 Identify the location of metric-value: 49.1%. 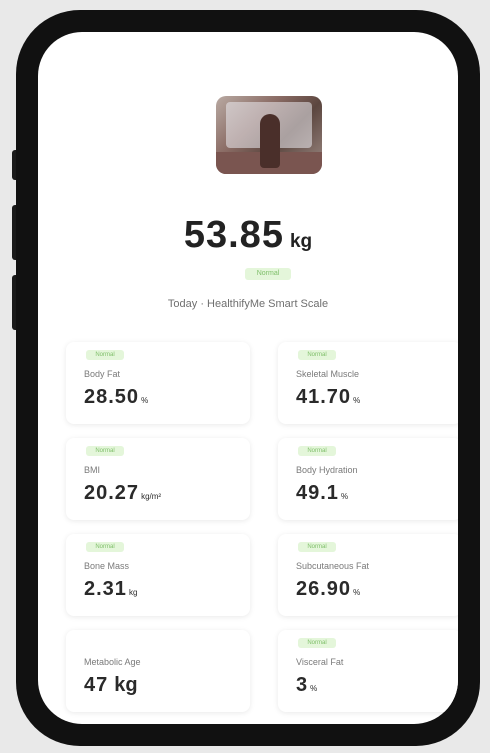
(322, 493).